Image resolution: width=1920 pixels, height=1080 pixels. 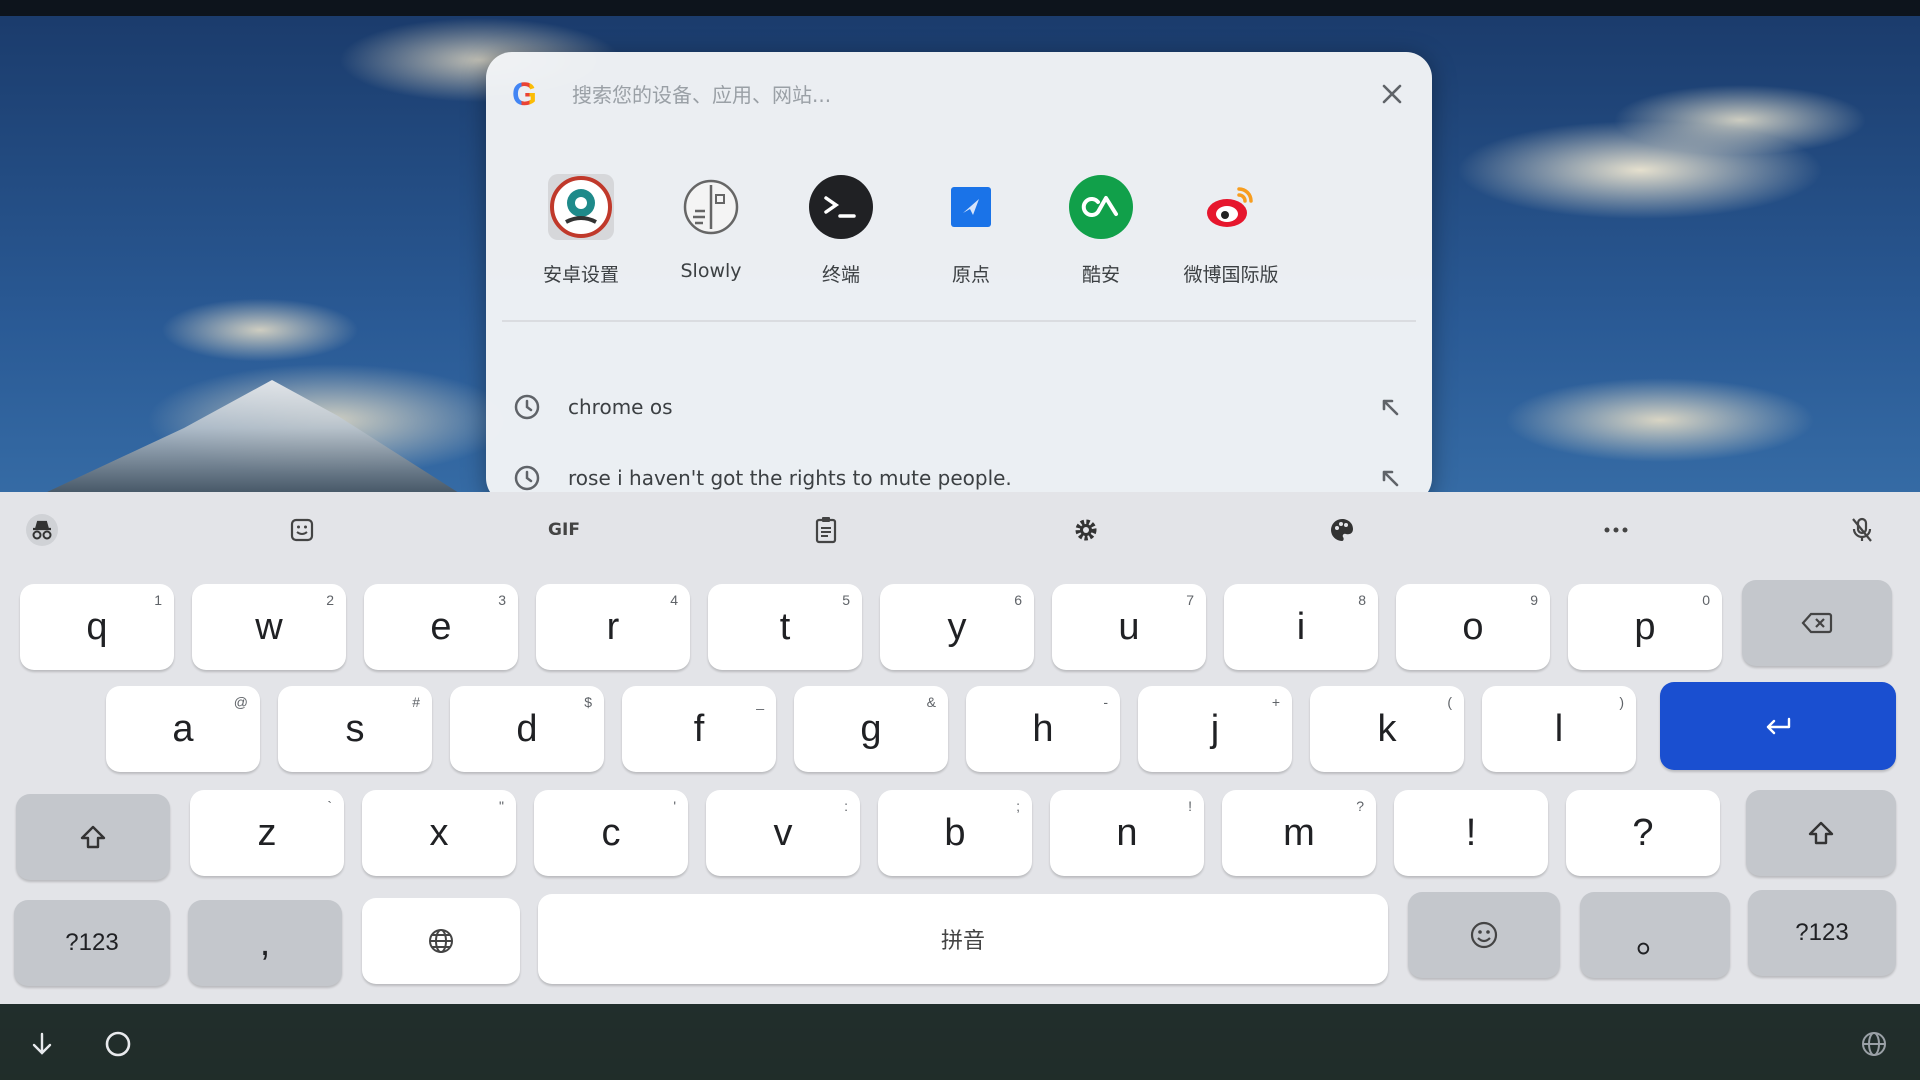 I want to click on key-y: y6, so click(x=957, y=627).